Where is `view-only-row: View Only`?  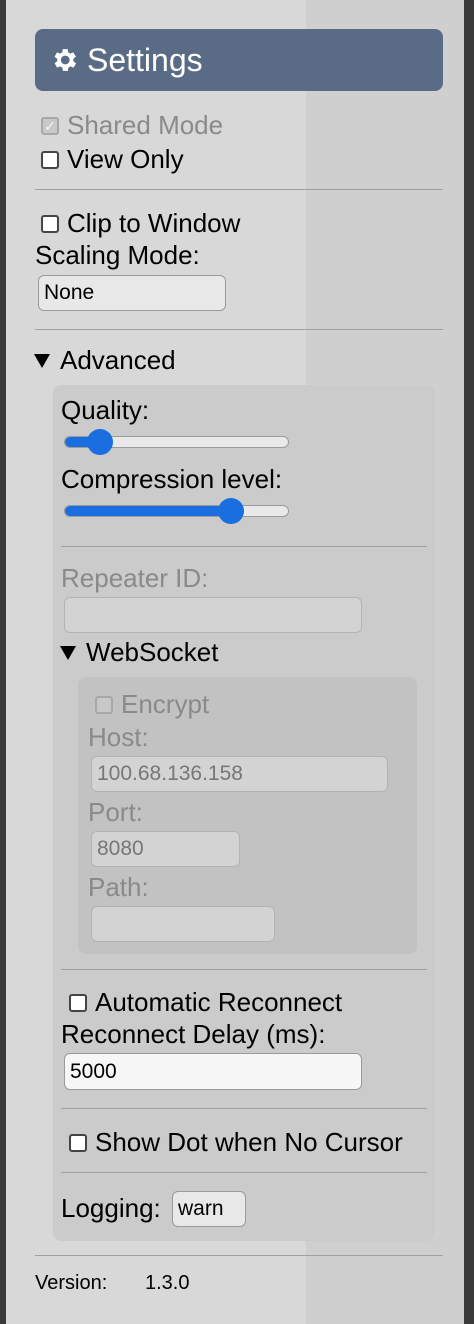
view-only-row: View Only is located at coordinates (112, 159).